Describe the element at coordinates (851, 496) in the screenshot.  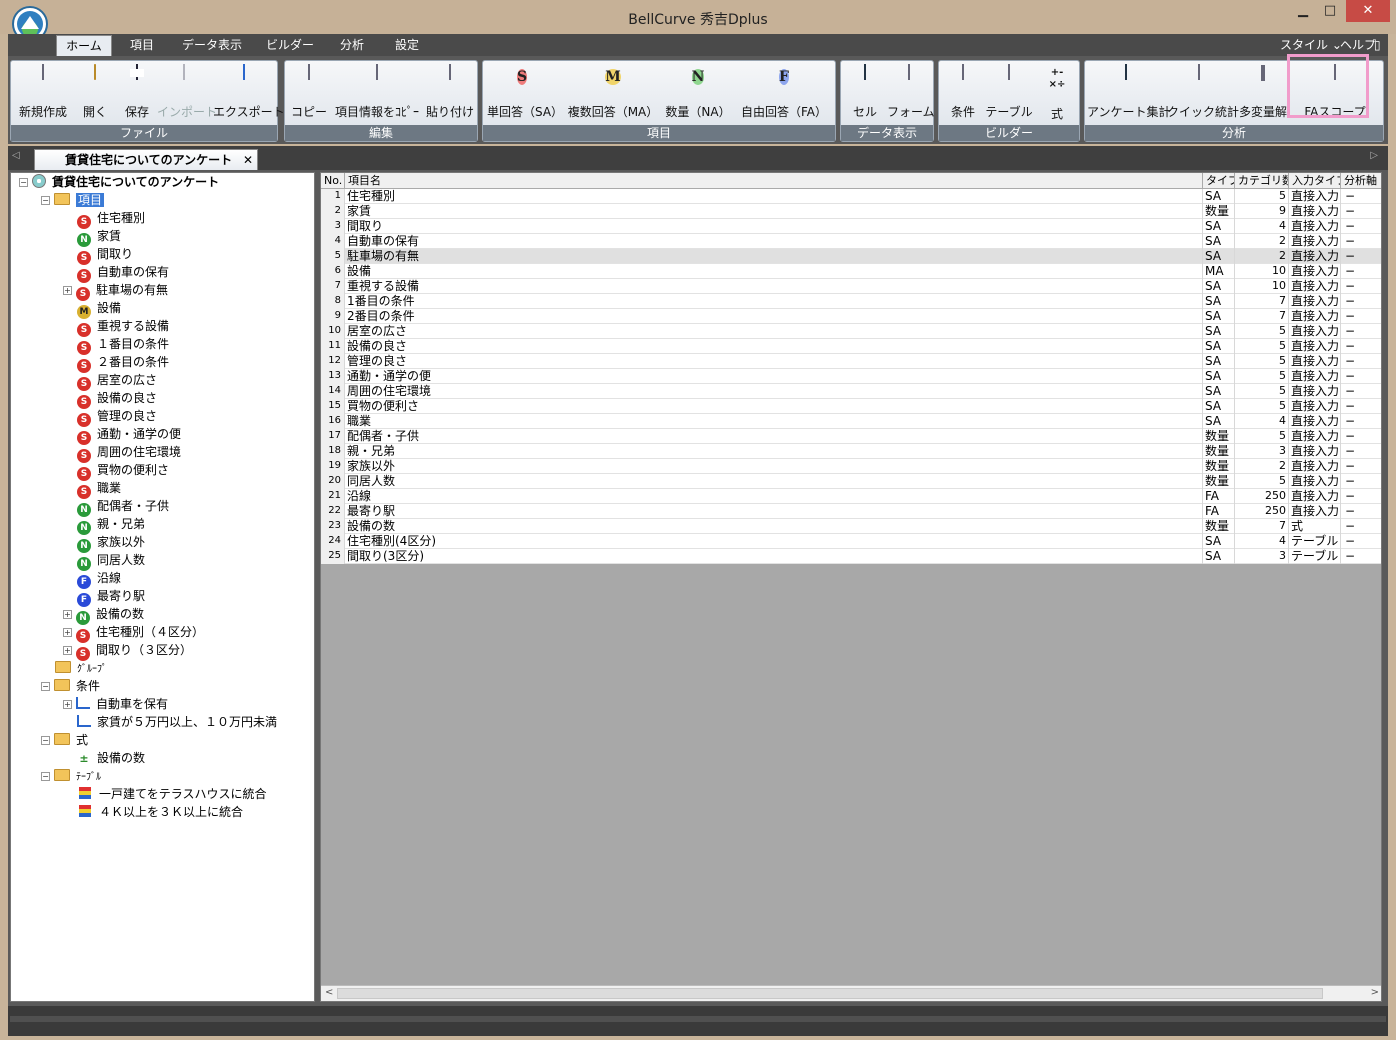
I see `table-row: 21 沿線 FA 250 直接入力 −` at that location.